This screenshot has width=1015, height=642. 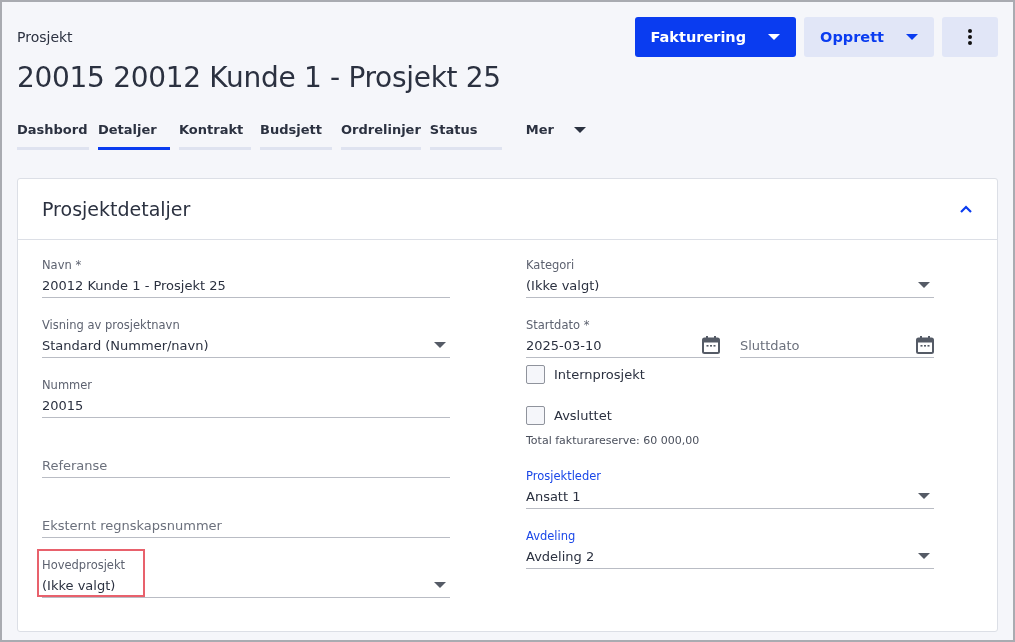 What do you see at coordinates (583, 415) in the screenshot?
I see `checkbox-label: Avsluttet` at bounding box center [583, 415].